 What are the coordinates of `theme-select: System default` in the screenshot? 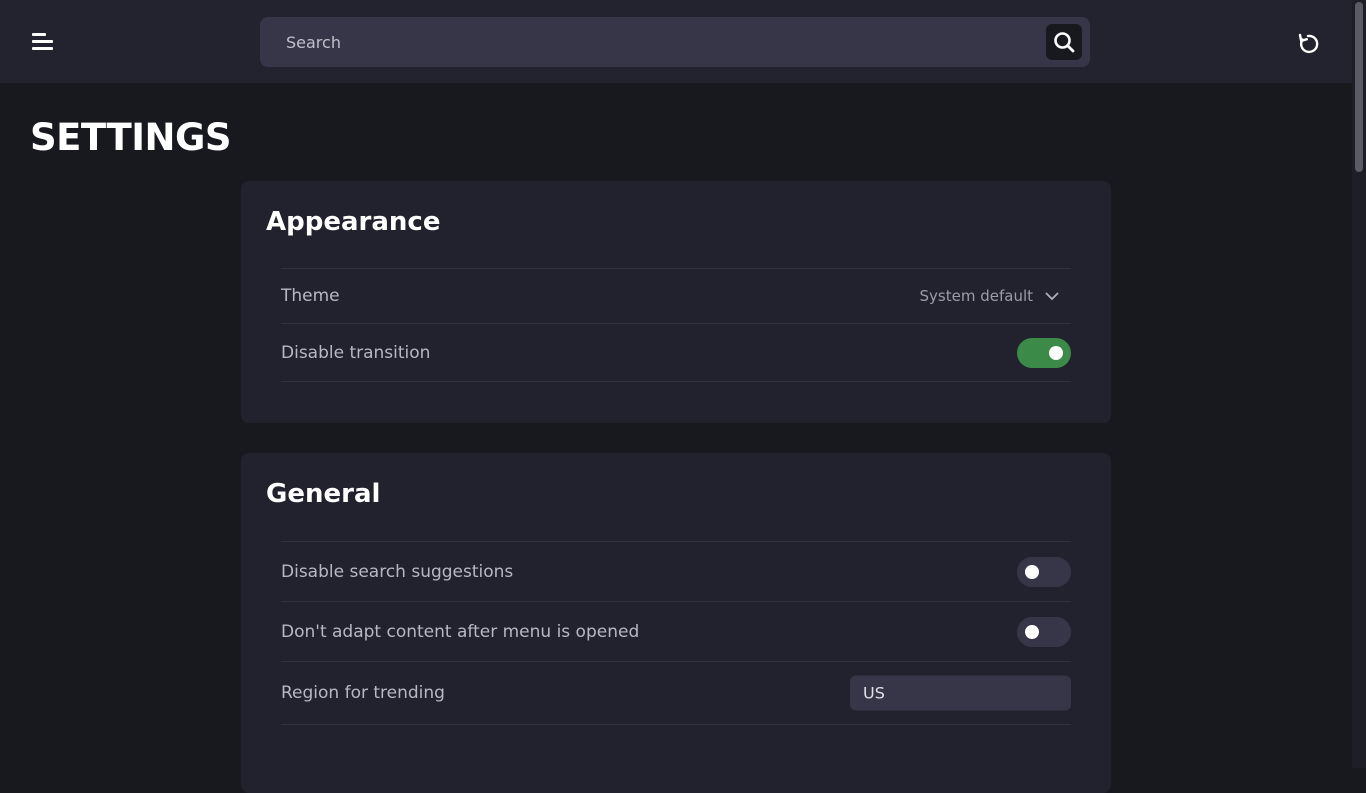 It's located at (989, 296).